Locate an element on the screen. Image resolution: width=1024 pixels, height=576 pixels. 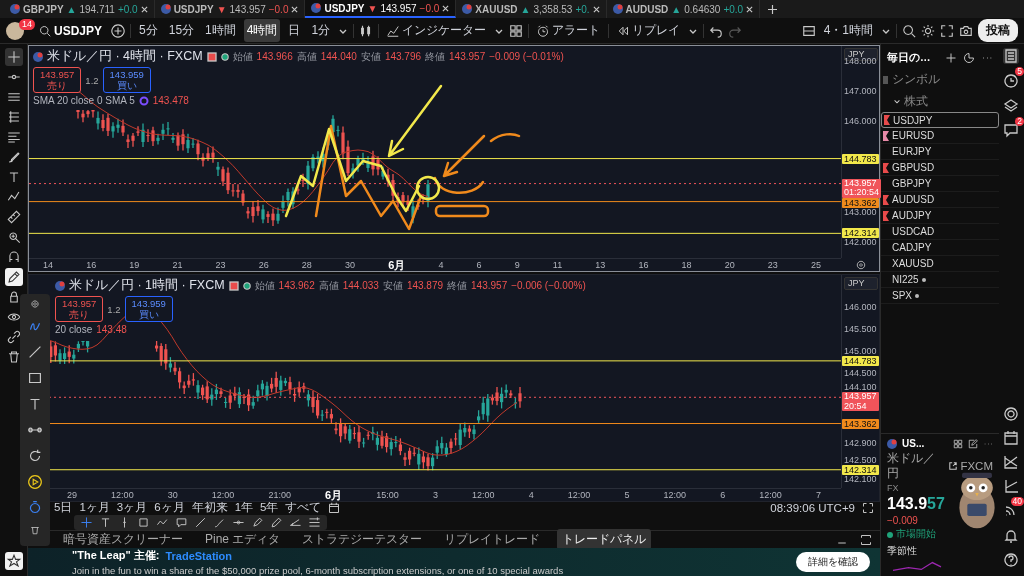
interval-button: 1分 is located at coordinates (321, 30).